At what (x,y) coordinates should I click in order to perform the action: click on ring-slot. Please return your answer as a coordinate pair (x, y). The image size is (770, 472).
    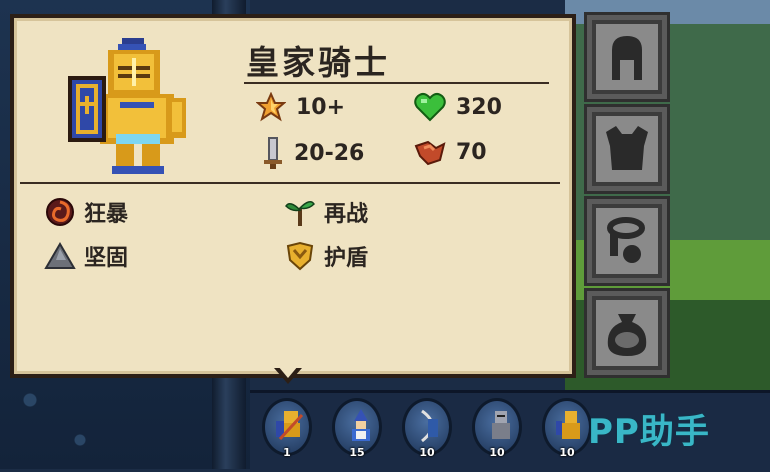
    Looking at the image, I should click on (627, 241).